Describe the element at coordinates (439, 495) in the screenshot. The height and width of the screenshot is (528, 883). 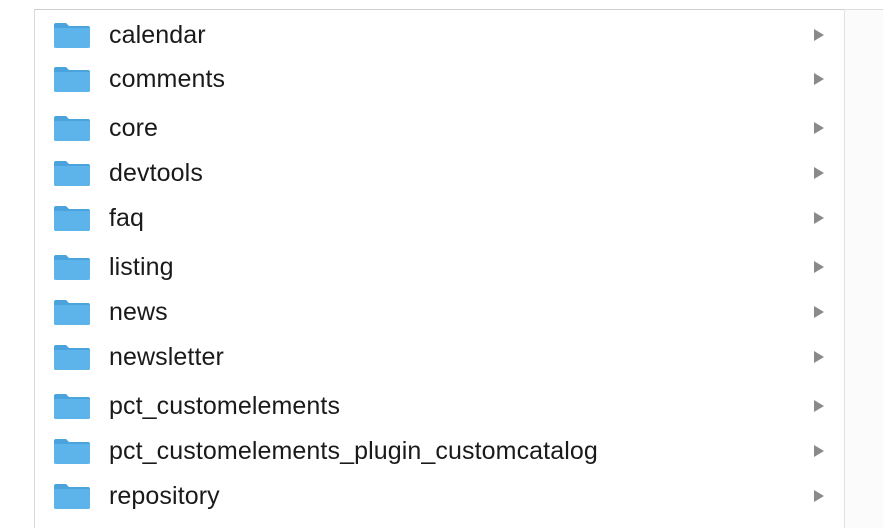
I see `list-item-repository: repository` at that location.